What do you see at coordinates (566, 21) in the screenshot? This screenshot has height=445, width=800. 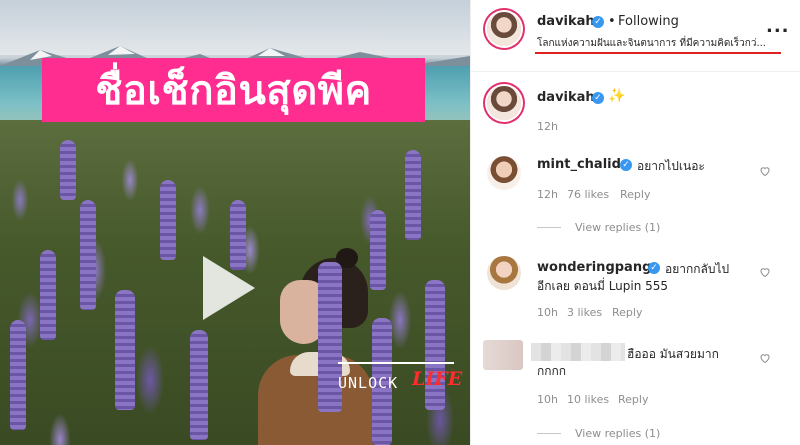 I see `header-username: davikah` at bounding box center [566, 21].